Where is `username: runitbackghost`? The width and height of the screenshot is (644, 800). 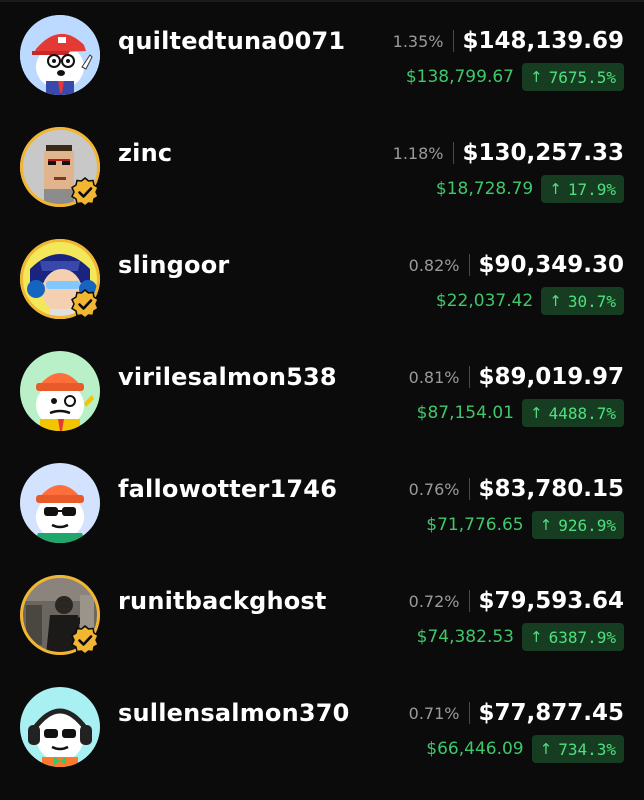
username: runitbackghost is located at coordinates (222, 601).